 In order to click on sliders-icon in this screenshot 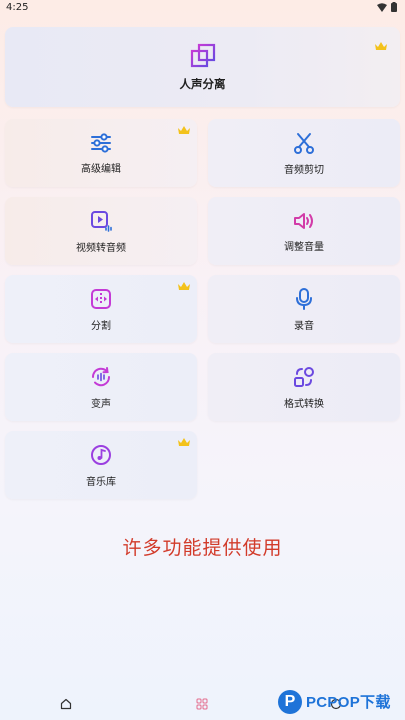, I will do `click(101, 142)`.